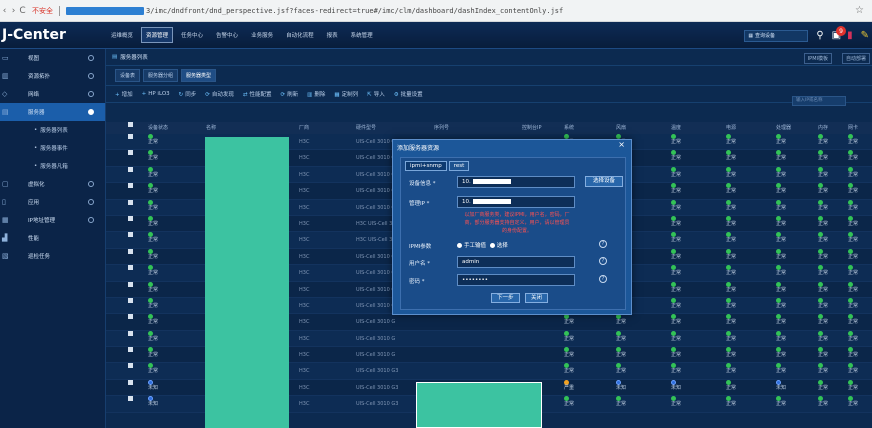 Image resolution: width=872 pixels, height=428 pixels. What do you see at coordinates (52, 202) in the screenshot?
I see `sidebar-item: ▯ 应用` at bounding box center [52, 202].